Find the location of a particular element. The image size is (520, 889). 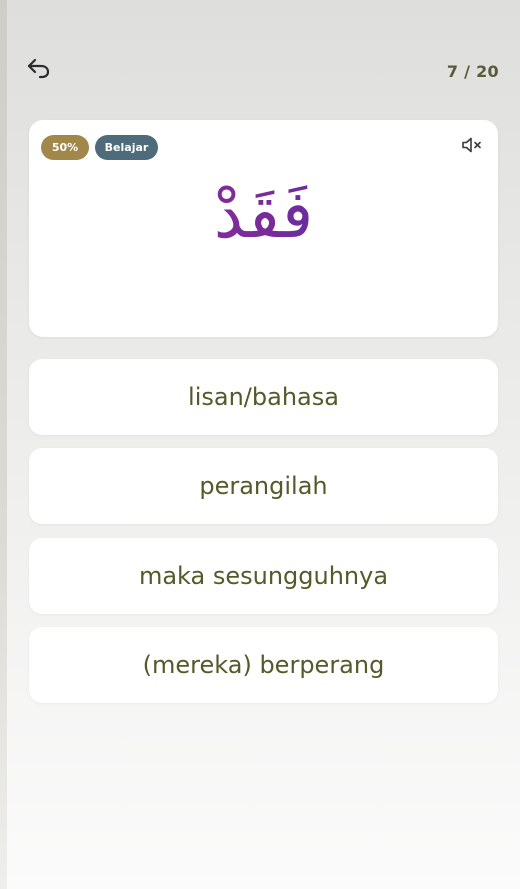

answer-option-2: perangilah is located at coordinates (263, 486).